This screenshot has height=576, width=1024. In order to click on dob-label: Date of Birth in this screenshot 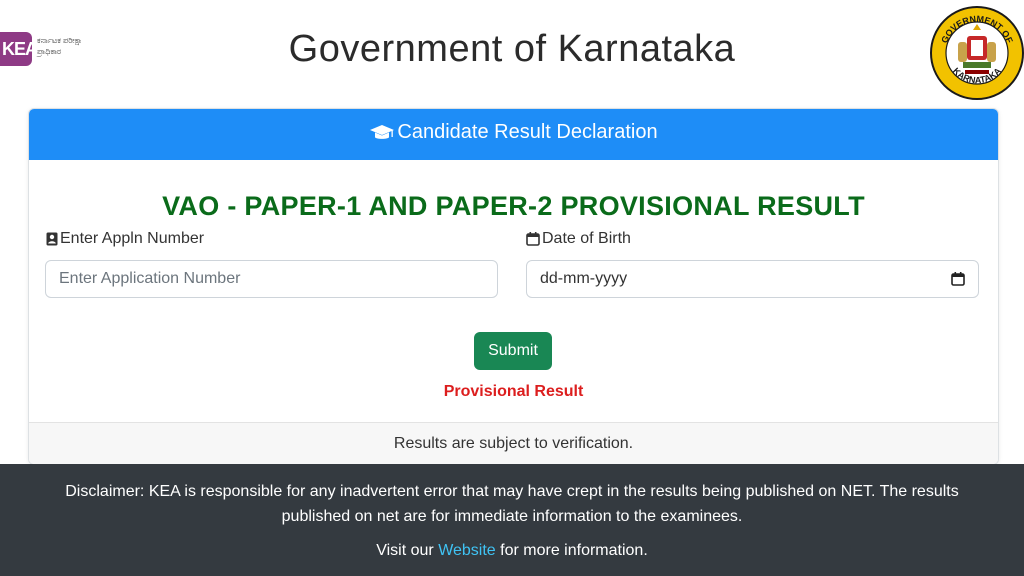, I will do `click(578, 239)`.